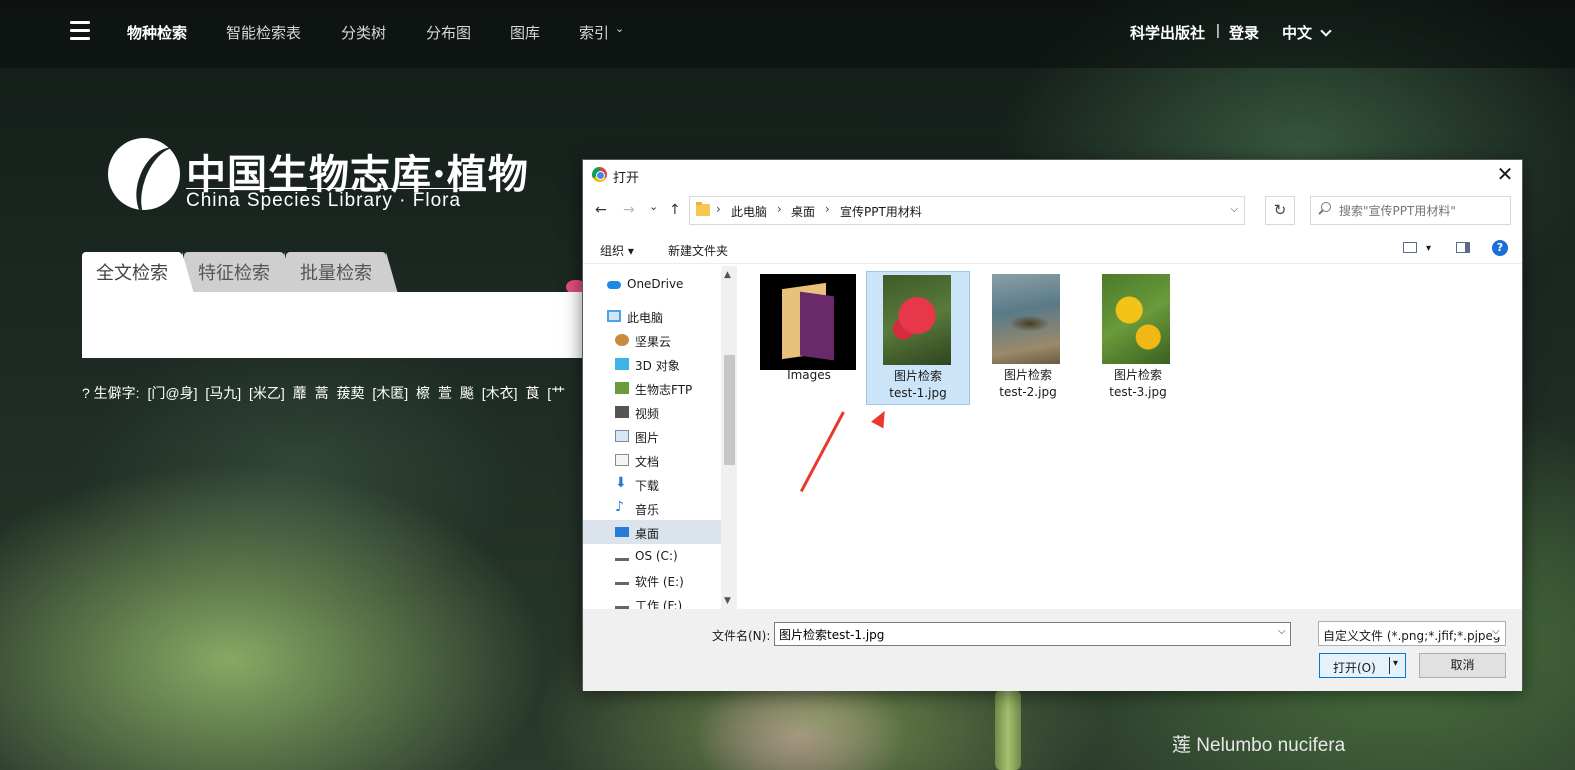 This screenshot has width=1575, height=770. I want to click on file-name-input, so click(1032, 634).